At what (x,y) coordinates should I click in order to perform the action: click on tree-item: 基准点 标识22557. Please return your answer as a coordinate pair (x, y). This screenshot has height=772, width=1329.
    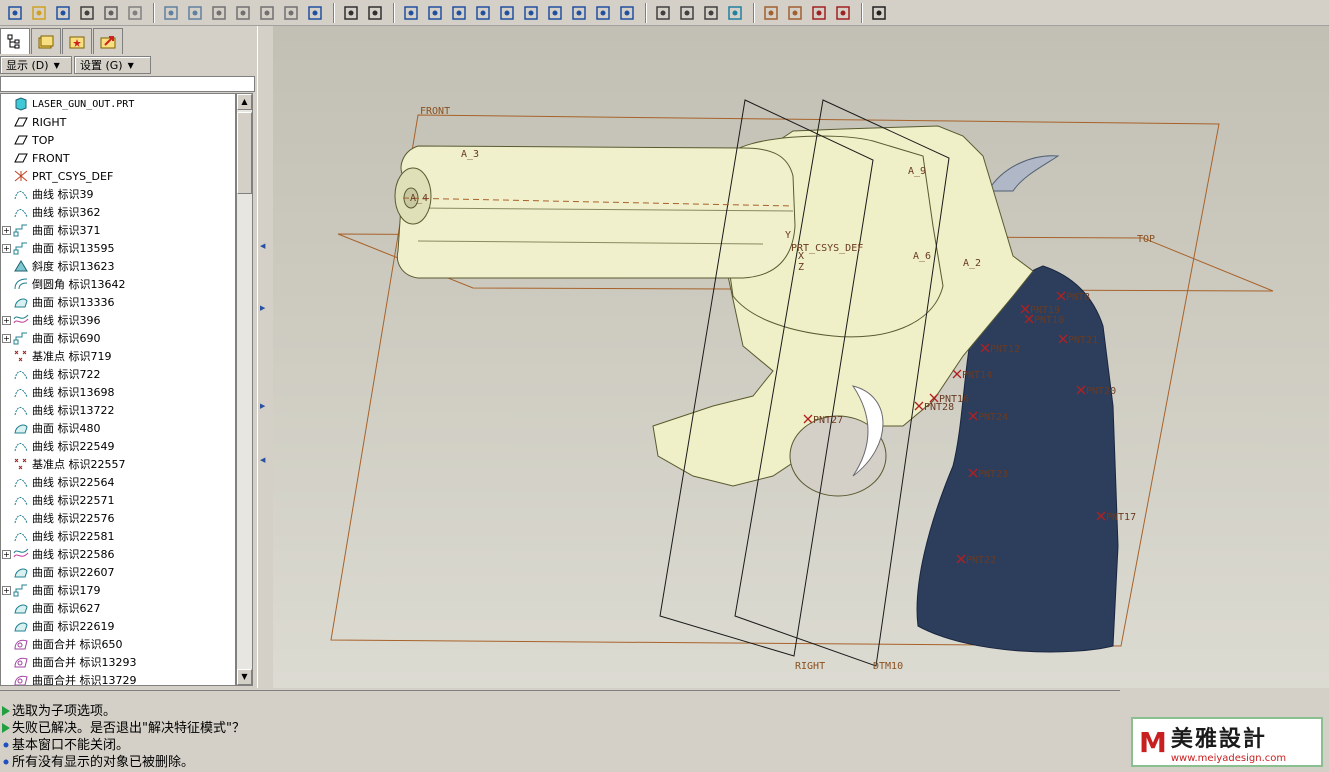
    Looking at the image, I should click on (118, 464).